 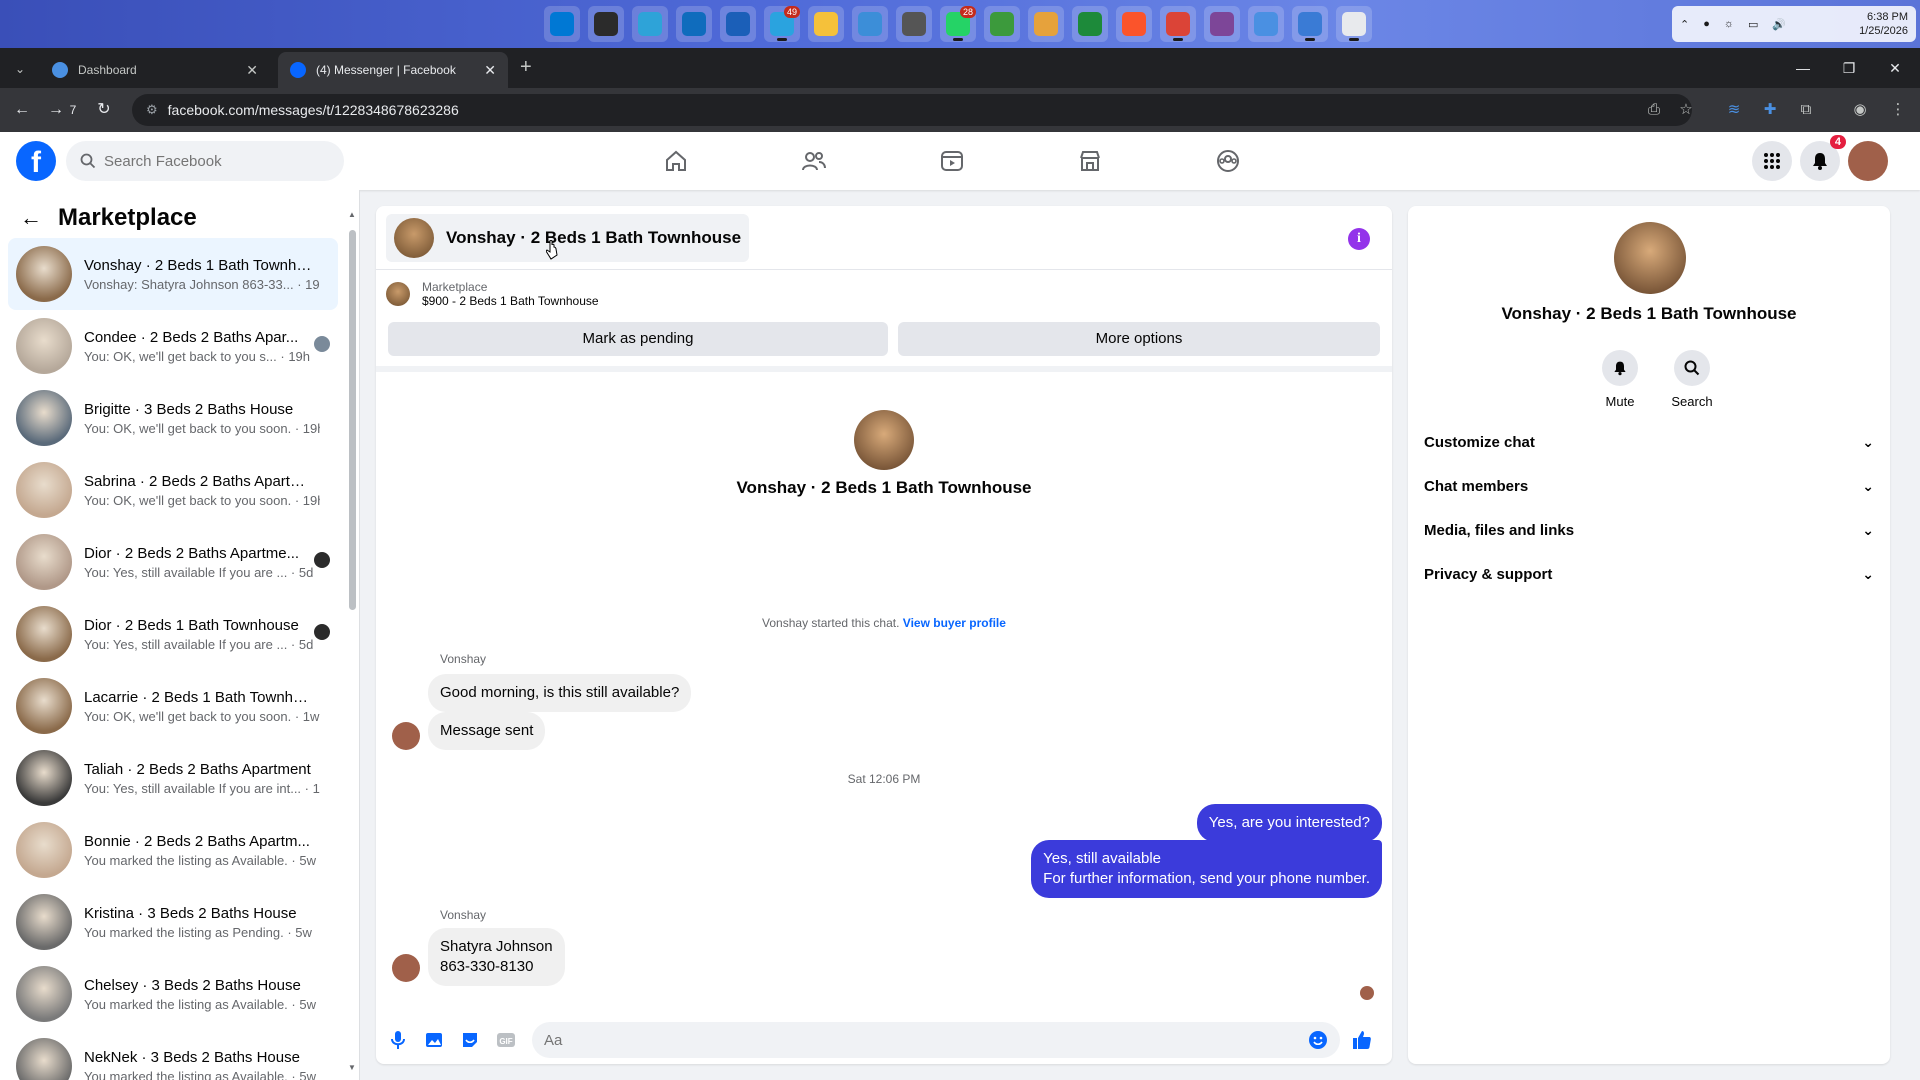 I want to click on chevron-up-icon: ⌃, so click(x=1684, y=24).